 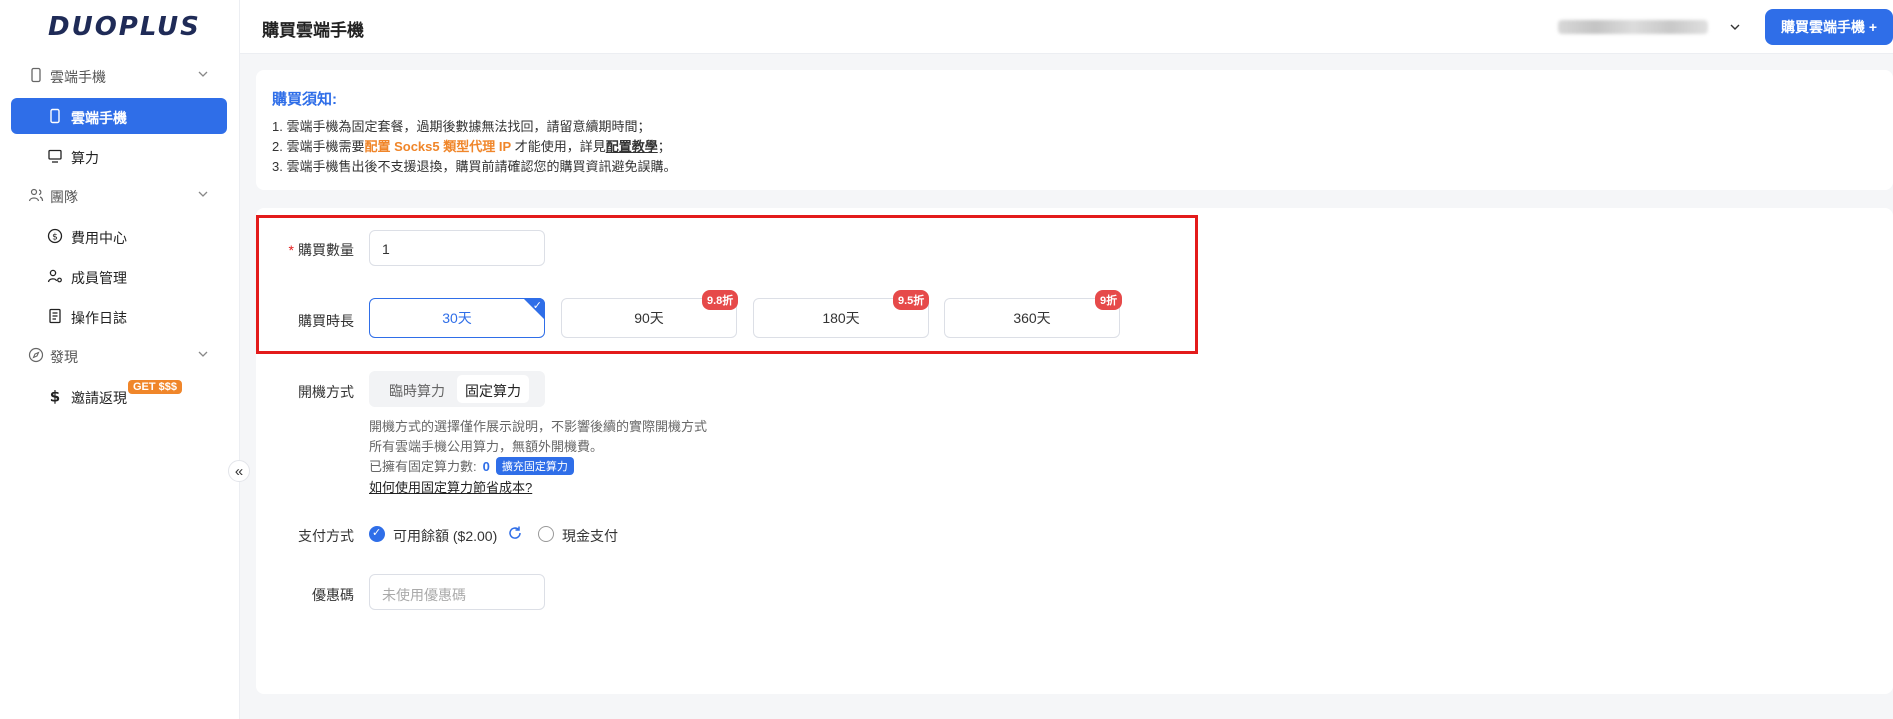 I want to click on compass-icon, so click(x=36, y=355).